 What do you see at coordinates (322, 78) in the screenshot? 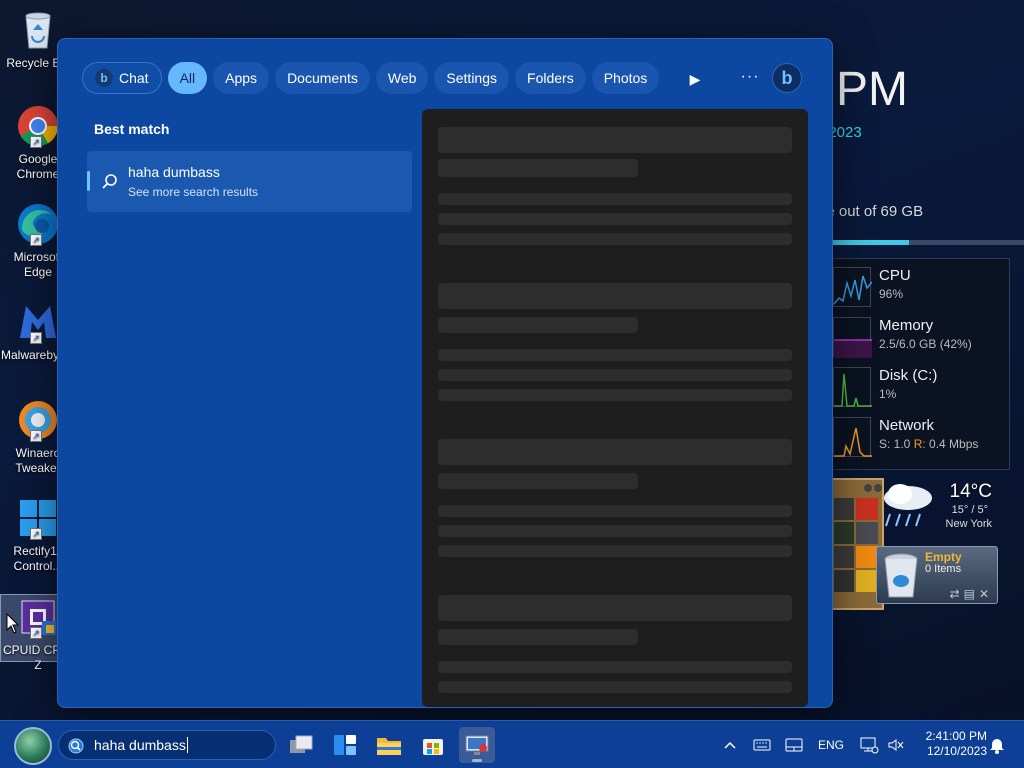
I see `filter-documents: Documents` at bounding box center [322, 78].